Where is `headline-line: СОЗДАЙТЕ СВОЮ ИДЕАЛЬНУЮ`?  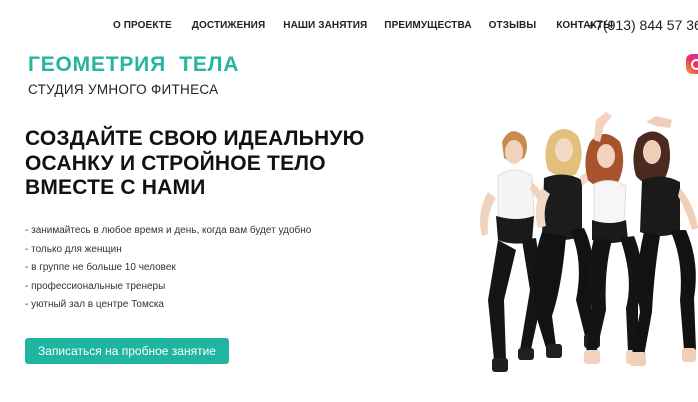
headline-line: СОЗДАЙТЕ СВОЮ ИДЕАЛЬНУЮ is located at coordinates (195, 138).